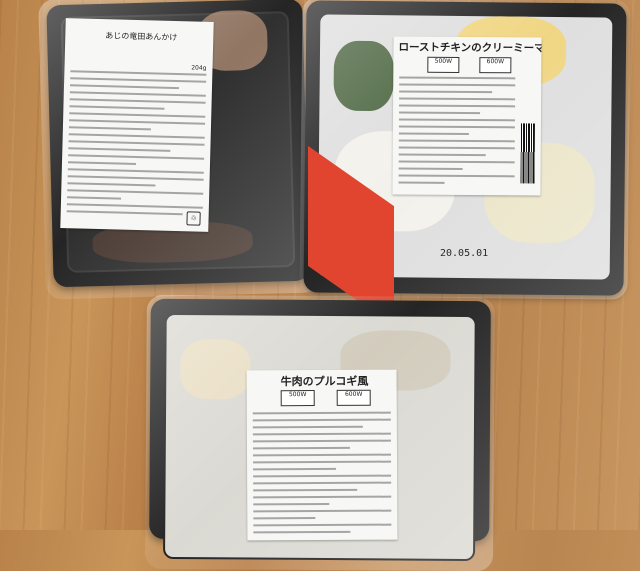 Image resolution: width=640 pixels, height=571 pixels. I want to click on recycle-icon: ♲, so click(193, 218).